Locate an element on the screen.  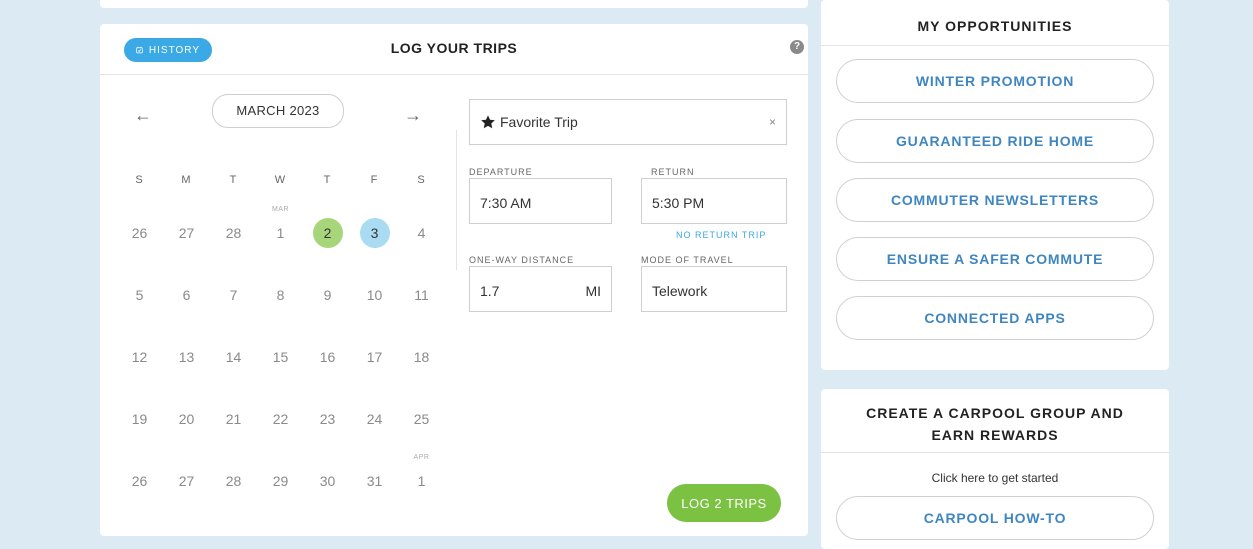
calendar-day-number: 30 is located at coordinates (327, 481).